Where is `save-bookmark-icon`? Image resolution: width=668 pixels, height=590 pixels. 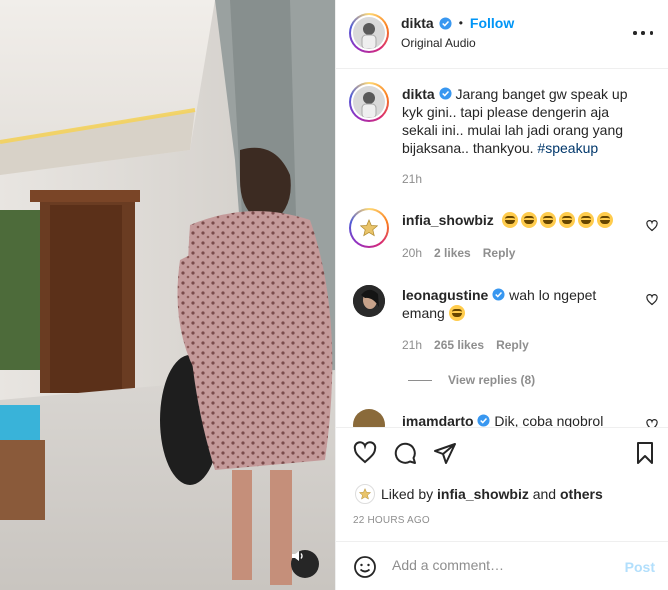 save-bookmark-icon is located at coordinates (645, 453).